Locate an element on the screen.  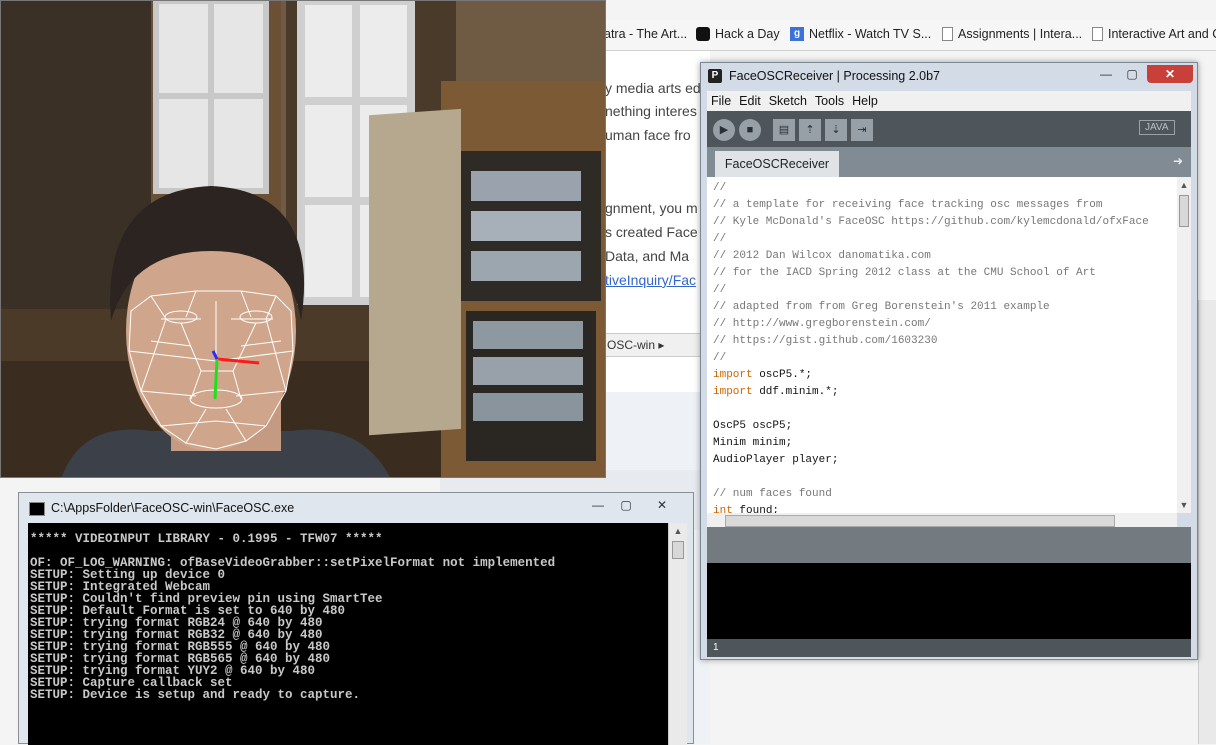
export-button: ⇥ is located at coordinates (862, 130).